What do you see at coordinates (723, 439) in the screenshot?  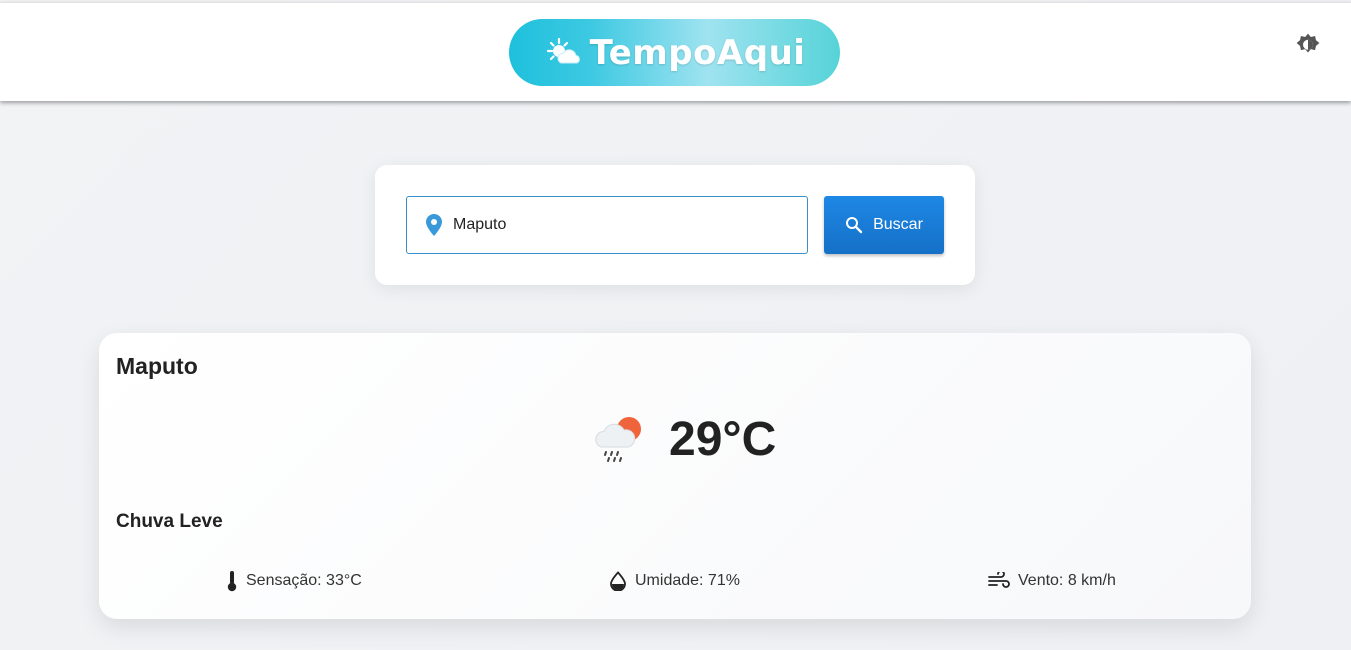 I see `temperature-value: 29°C` at bounding box center [723, 439].